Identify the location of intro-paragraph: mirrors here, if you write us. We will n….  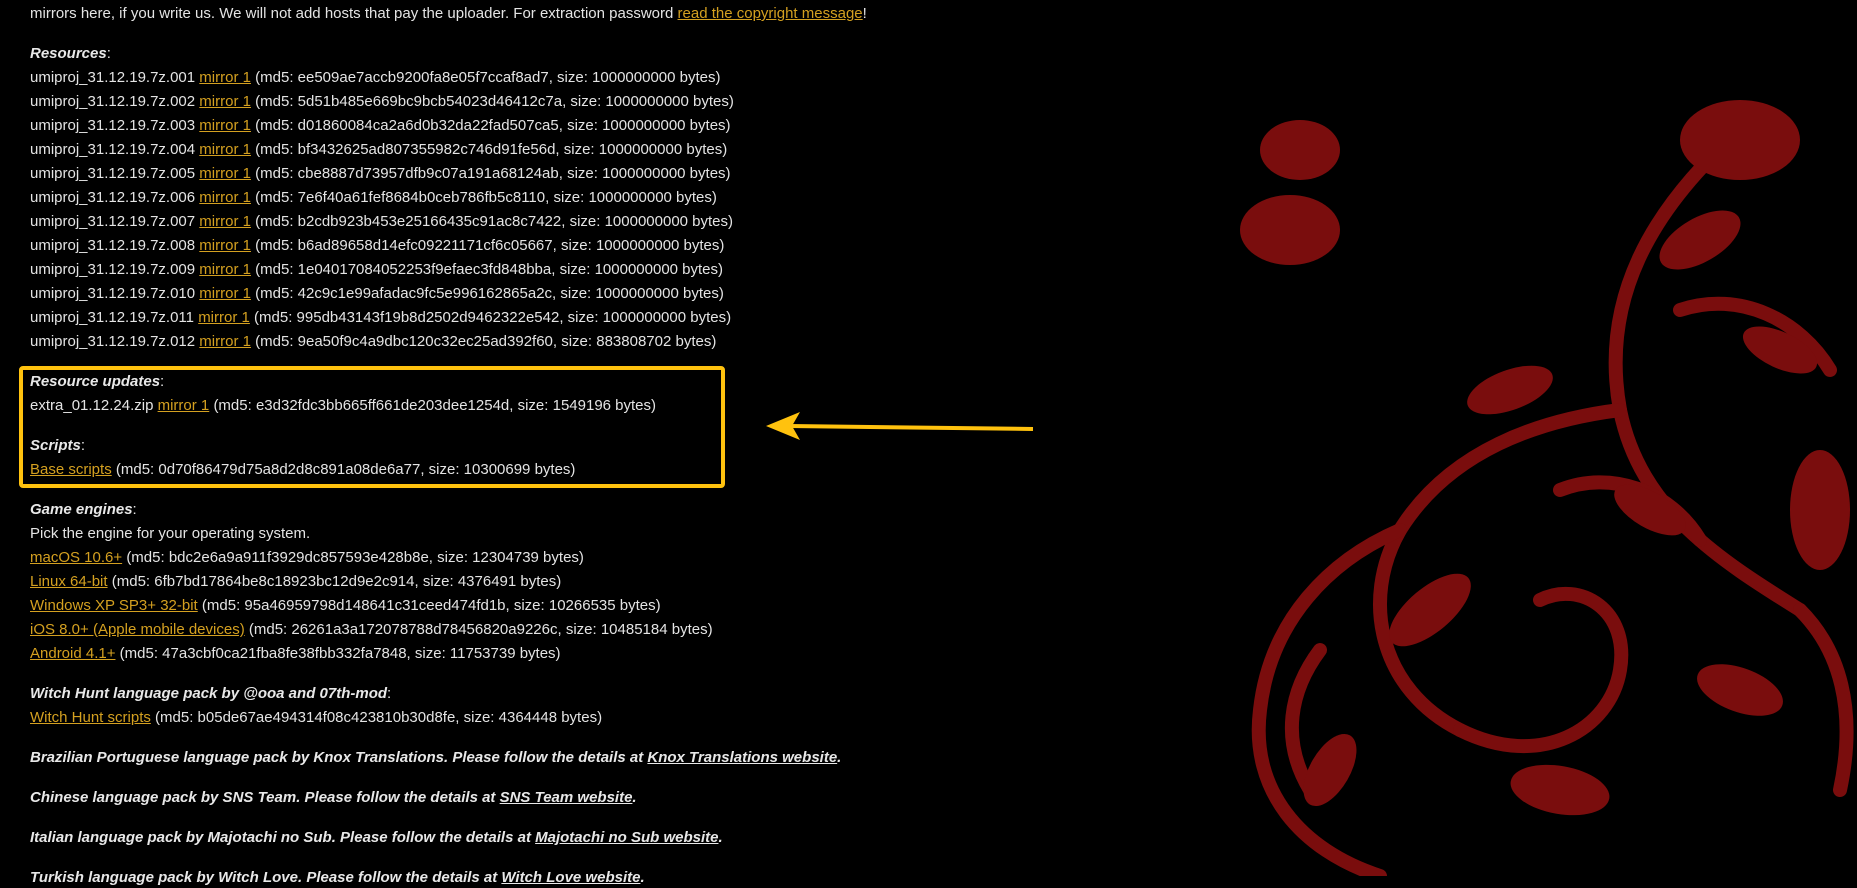
(448, 13).